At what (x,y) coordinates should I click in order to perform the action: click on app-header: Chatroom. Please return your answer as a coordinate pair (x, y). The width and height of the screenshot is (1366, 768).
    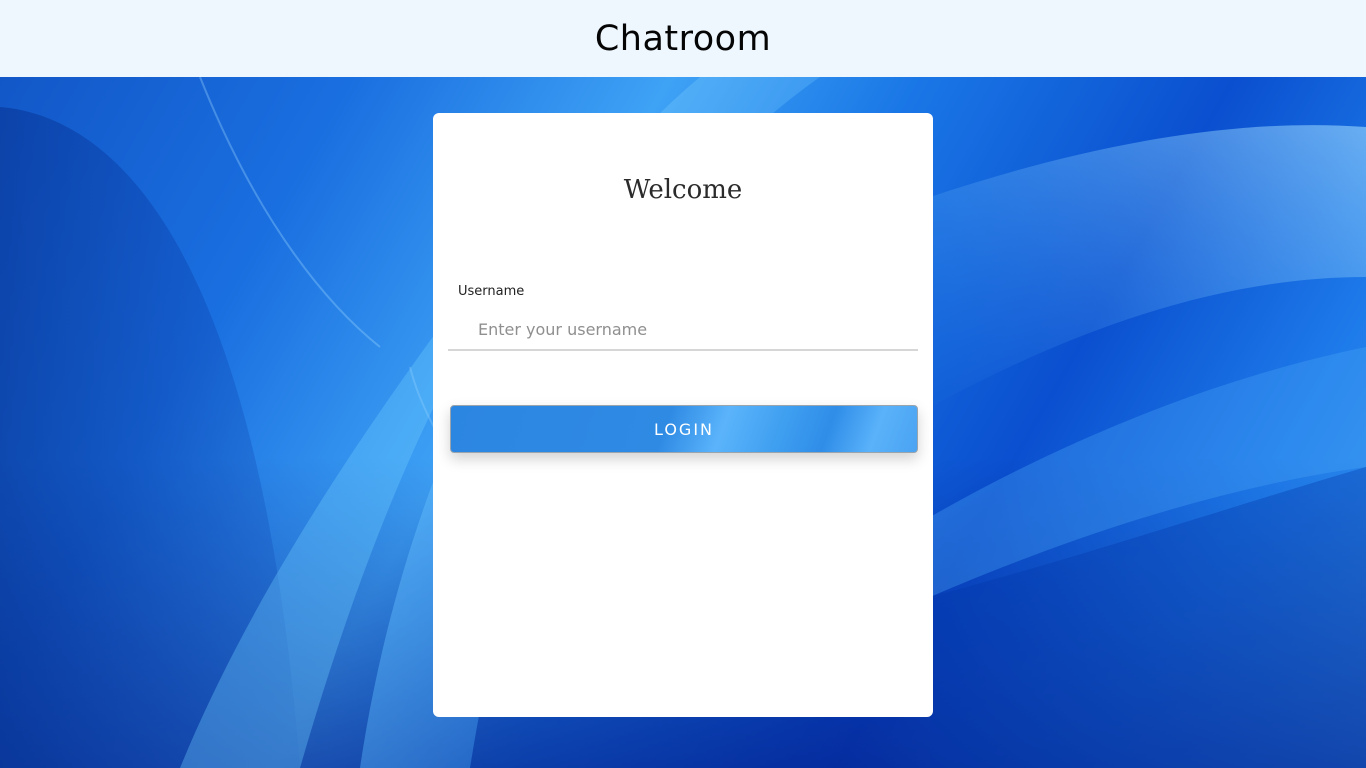
    Looking at the image, I should click on (683, 38).